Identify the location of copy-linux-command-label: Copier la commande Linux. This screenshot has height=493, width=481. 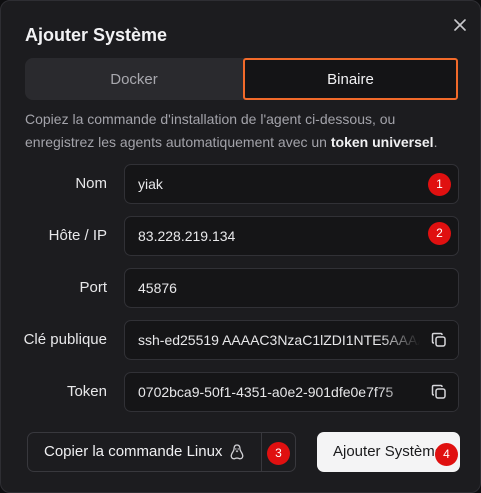
(133, 451).